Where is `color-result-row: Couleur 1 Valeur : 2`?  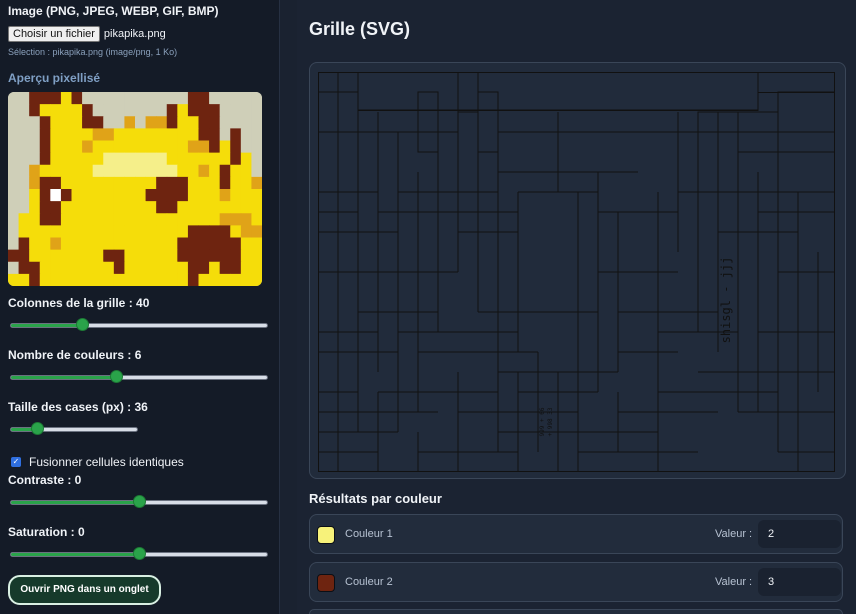 color-result-row: Couleur 1 Valeur : 2 is located at coordinates (576, 534).